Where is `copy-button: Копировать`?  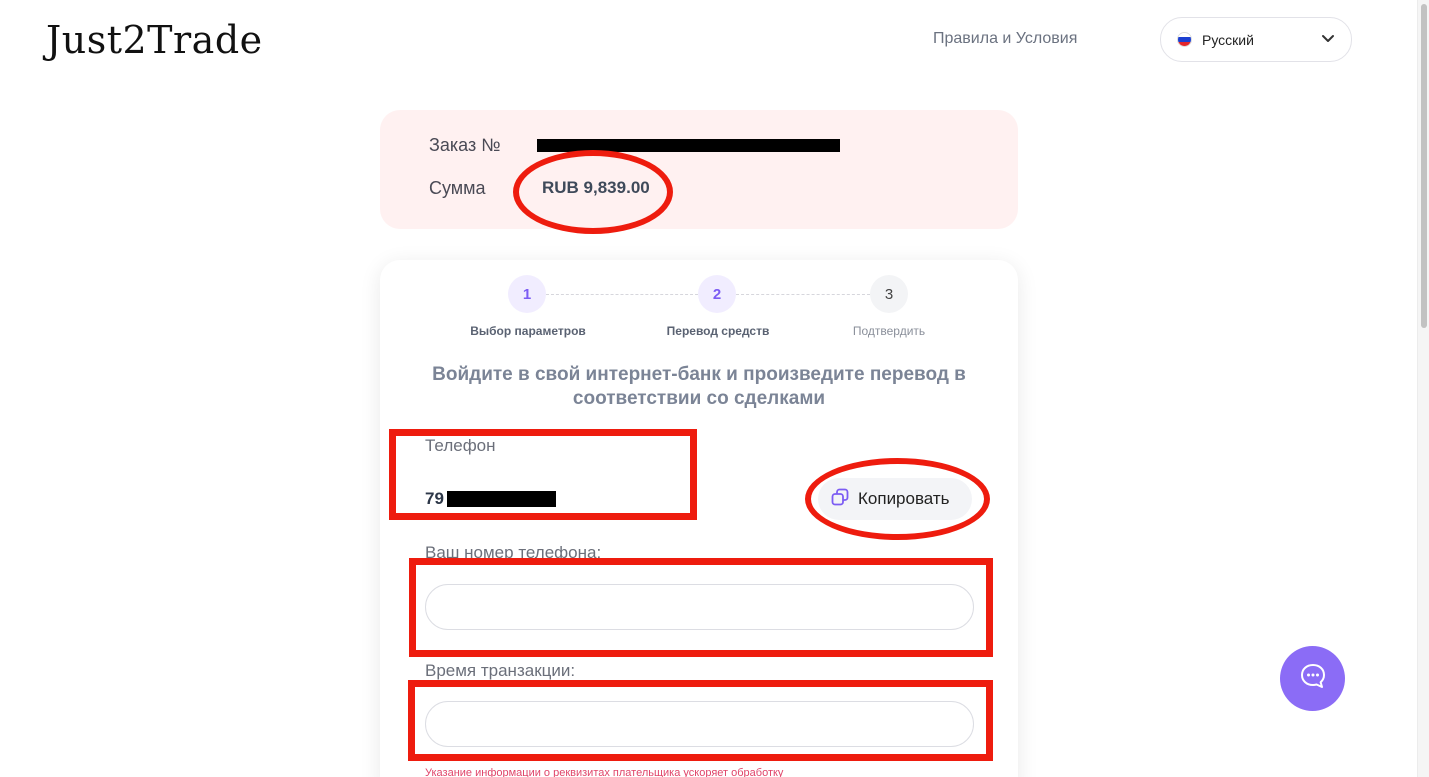 copy-button: Копировать is located at coordinates (895, 499).